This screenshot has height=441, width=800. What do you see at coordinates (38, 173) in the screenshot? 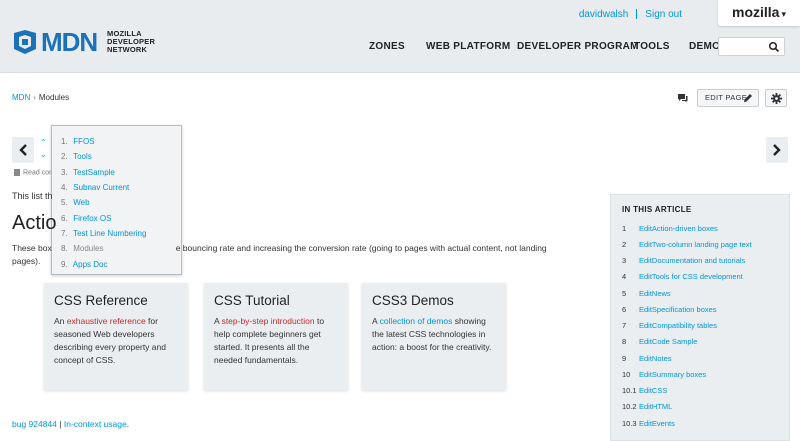
I see `read-contrib-label: Read con` at bounding box center [38, 173].